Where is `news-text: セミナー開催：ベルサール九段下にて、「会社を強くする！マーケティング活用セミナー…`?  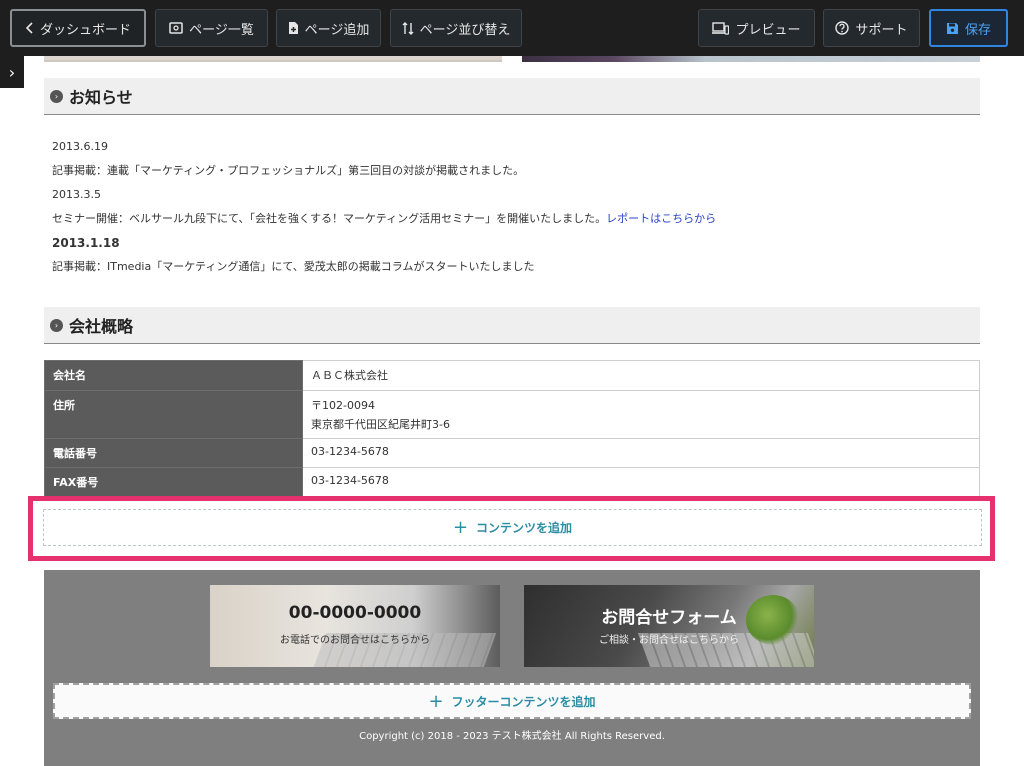 news-text: セミナー開催：ベルサール九段下にて、「会社を強くする！マーケティング活用セミナー… is located at coordinates (329, 218).